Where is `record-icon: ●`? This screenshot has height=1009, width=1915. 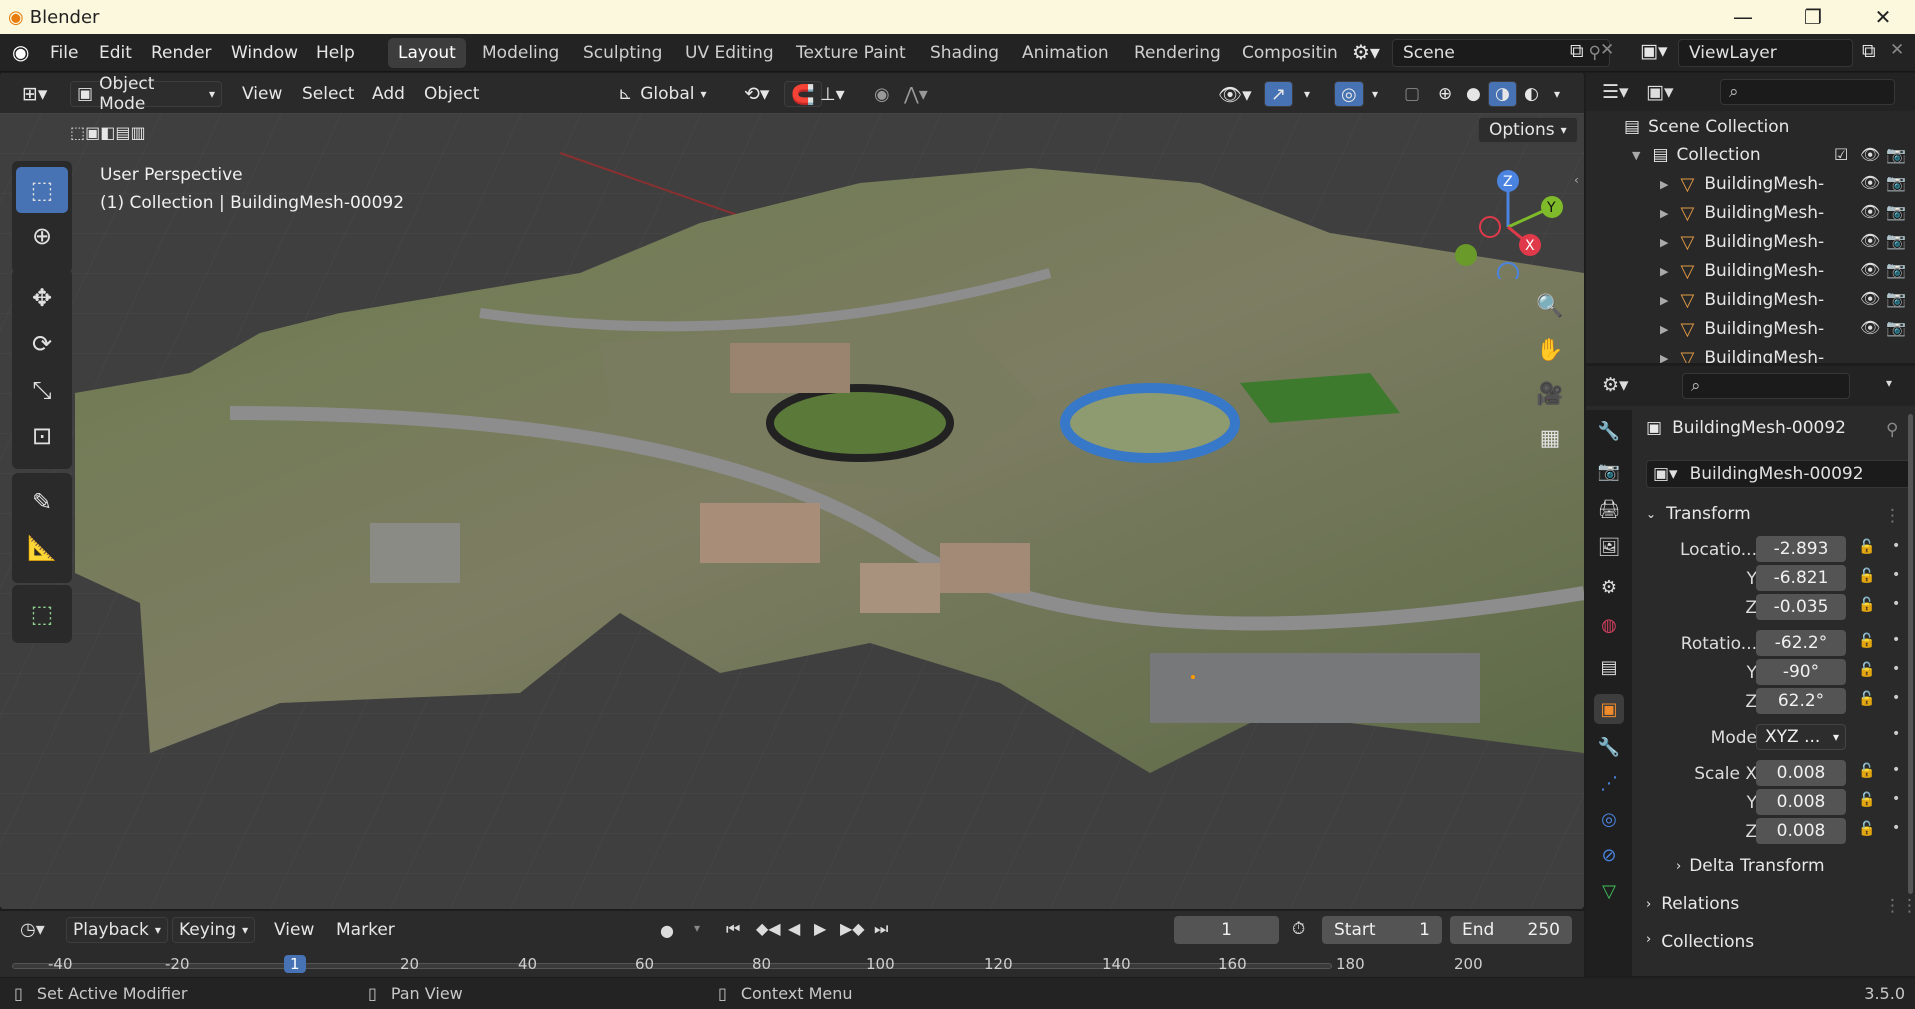
record-icon: ● is located at coordinates (667, 930).